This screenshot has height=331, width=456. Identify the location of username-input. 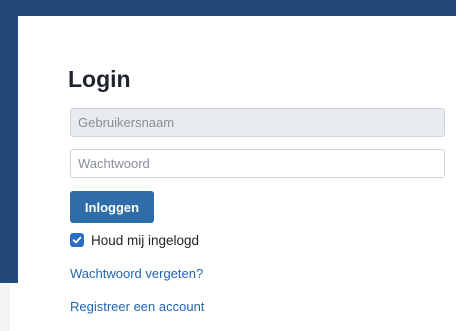
(257, 122).